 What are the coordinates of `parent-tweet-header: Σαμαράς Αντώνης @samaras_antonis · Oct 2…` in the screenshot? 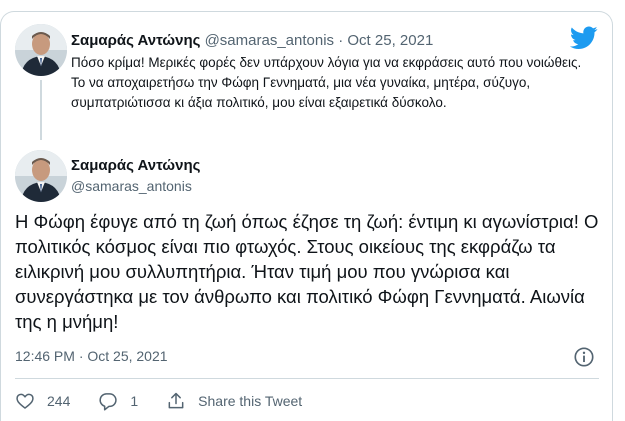 It's located at (252, 40).